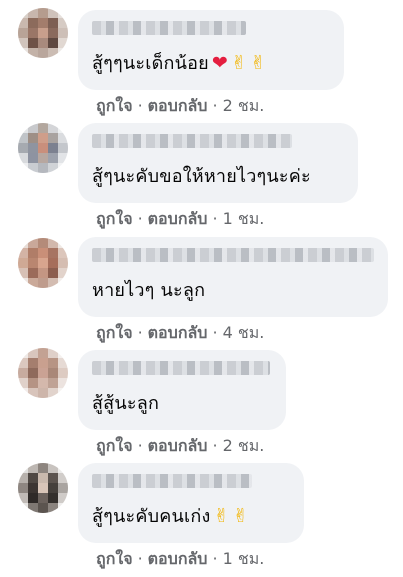 The image size is (403, 577). I want to click on comment-bubble: หายไวๆ นะลูก, so click(233, 277).